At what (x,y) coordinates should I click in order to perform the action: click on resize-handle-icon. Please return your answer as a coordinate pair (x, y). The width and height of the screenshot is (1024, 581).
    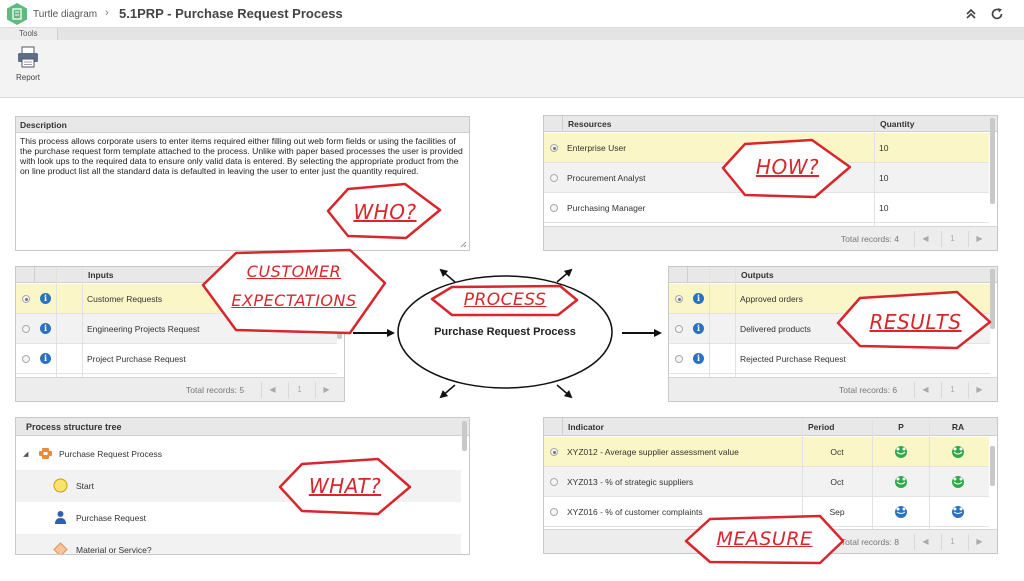
    Looking at the image, I should click on (463, 244).